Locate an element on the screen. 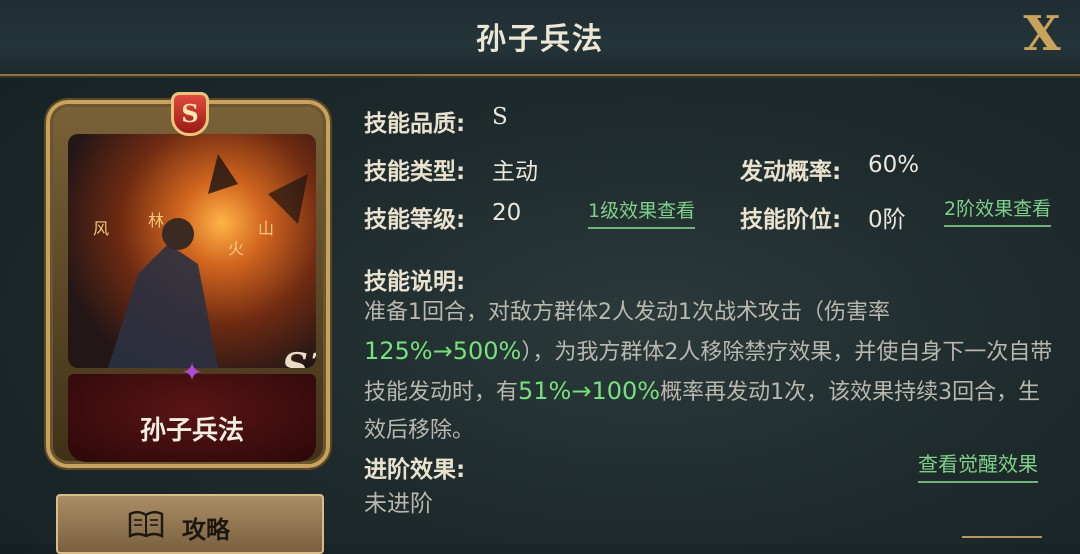  quality-label: 技能品质: is located at coordinates (415, 124).